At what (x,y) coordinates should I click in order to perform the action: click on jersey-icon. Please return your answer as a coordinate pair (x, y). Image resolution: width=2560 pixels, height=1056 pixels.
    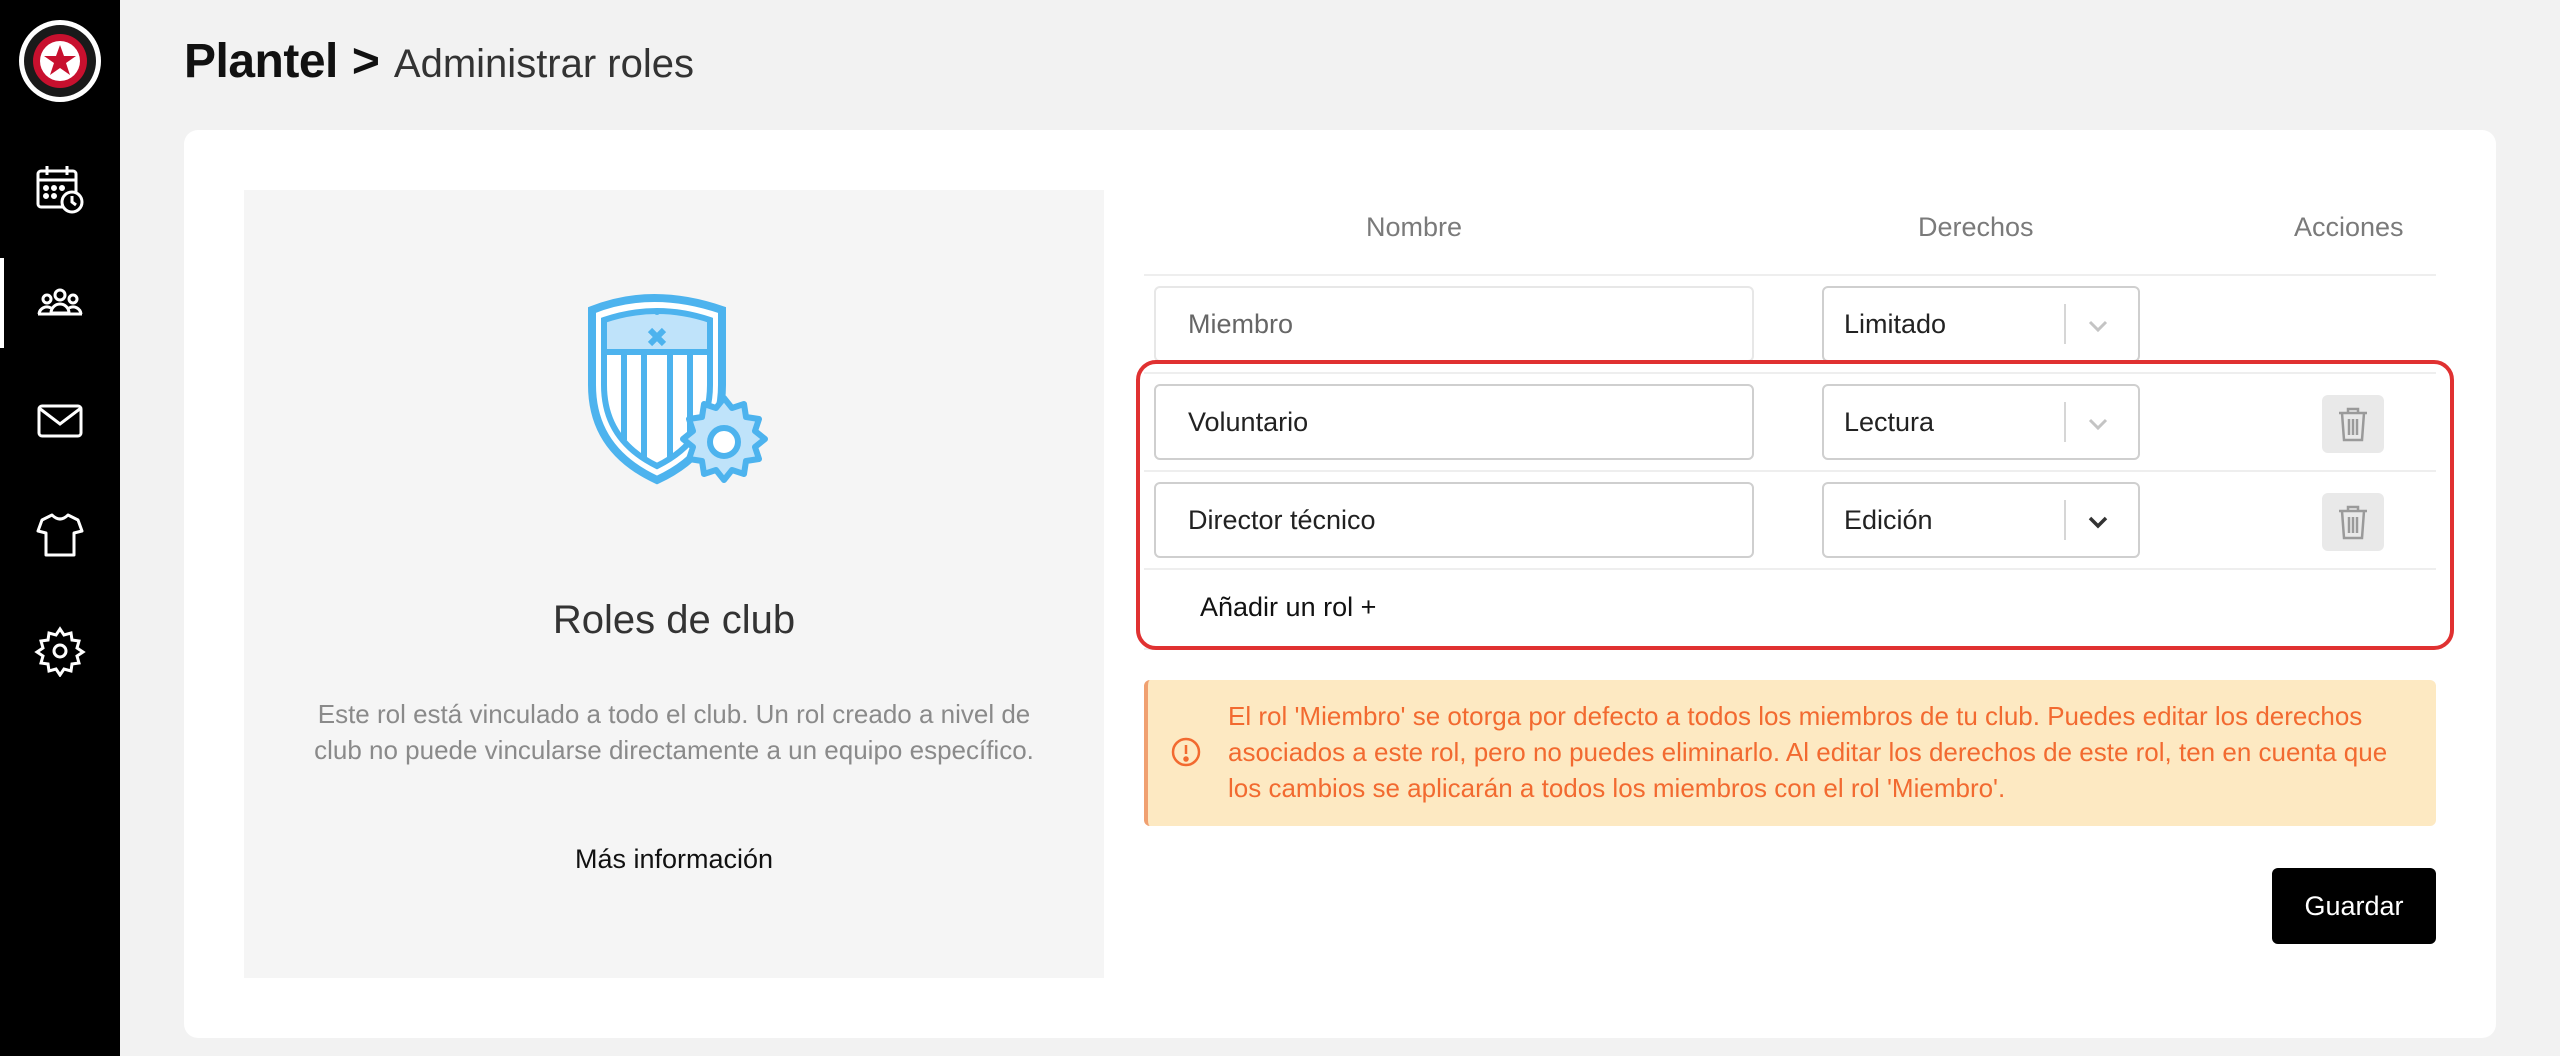
    Looking at the image, I should click on (60, 535).